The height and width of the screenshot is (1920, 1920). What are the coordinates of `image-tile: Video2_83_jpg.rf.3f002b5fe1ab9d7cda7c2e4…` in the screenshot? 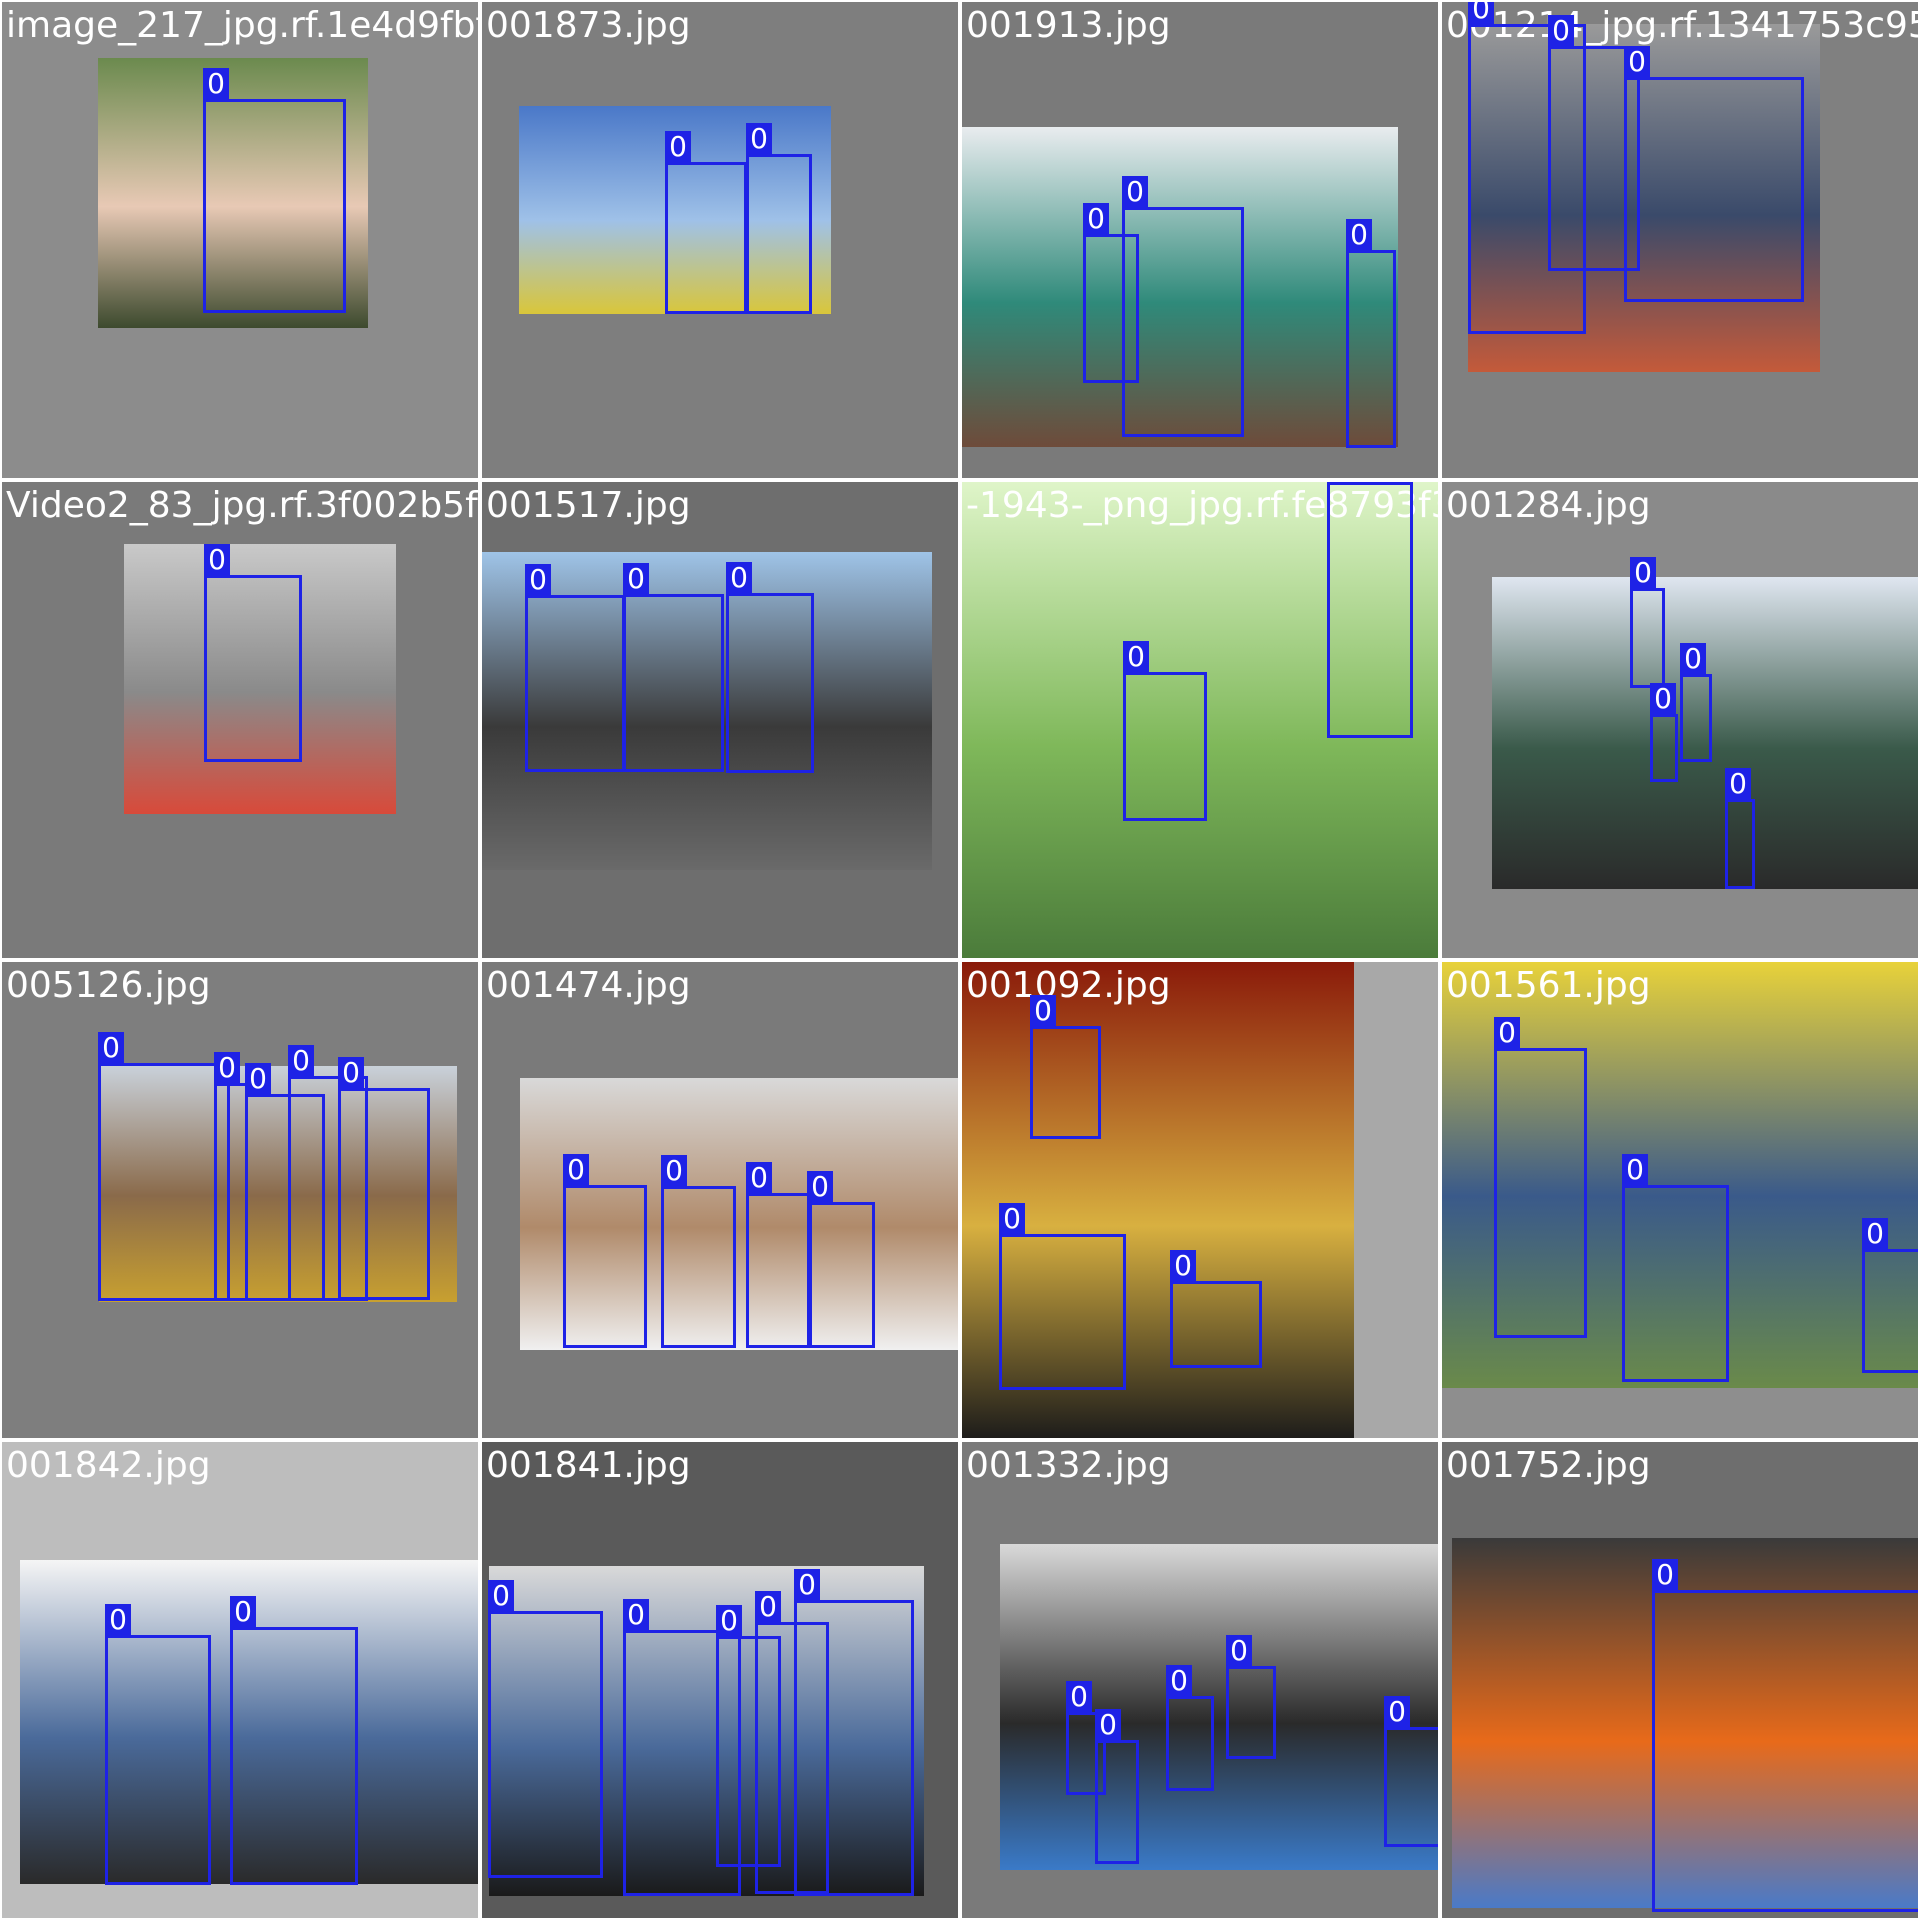 It's located at (240, 720).